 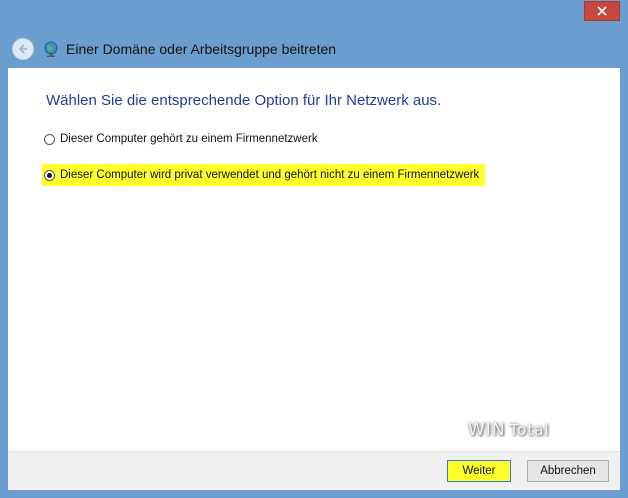 I want to click on close-icon, so click(x=602, y=11).